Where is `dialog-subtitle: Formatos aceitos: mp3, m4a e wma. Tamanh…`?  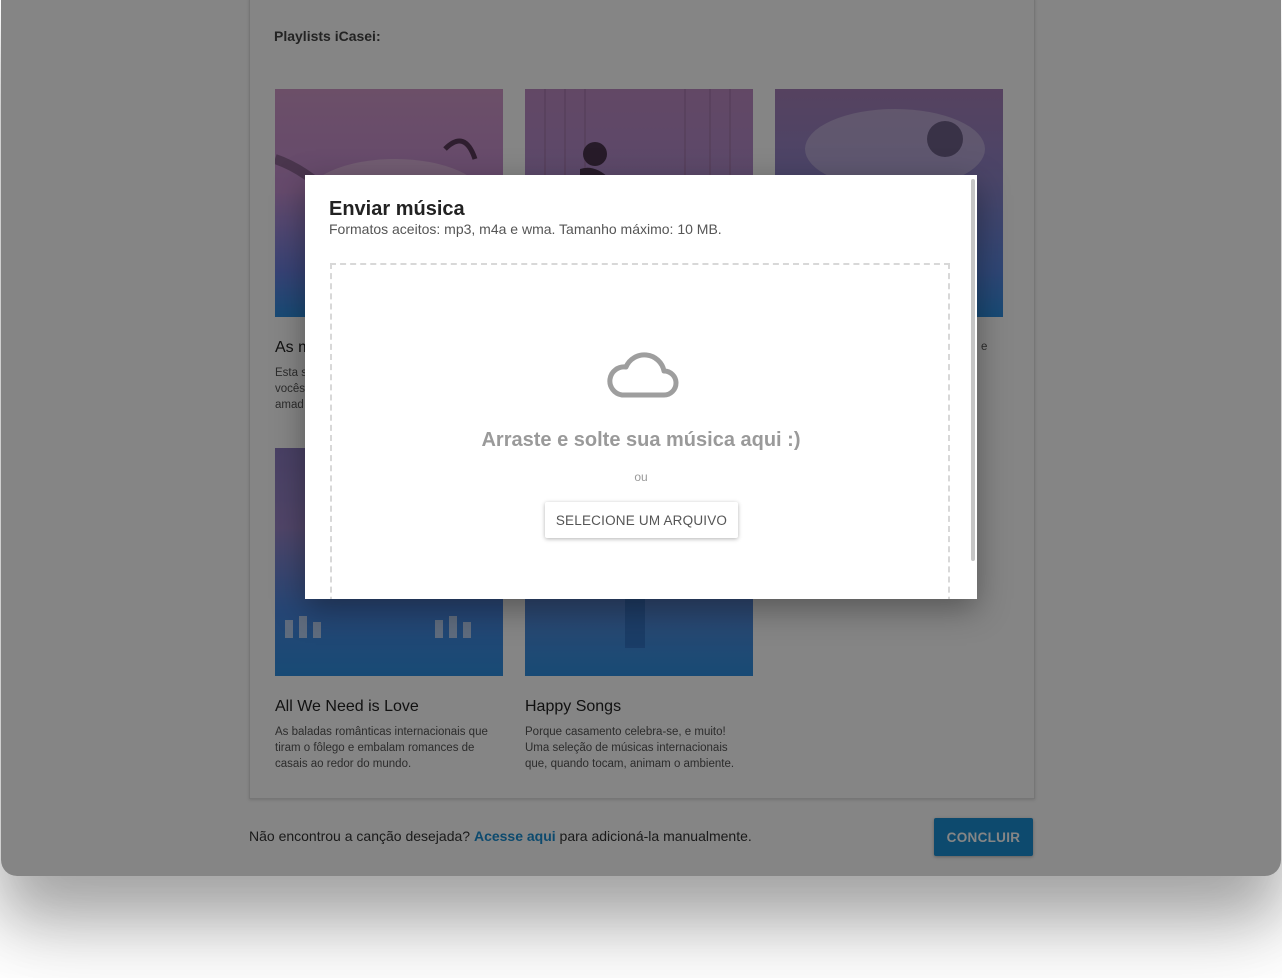
dialog-subtitle: Formatos aceitos: mp3, m4a e wma. Tamanh… is located at coordinates (525, 229).